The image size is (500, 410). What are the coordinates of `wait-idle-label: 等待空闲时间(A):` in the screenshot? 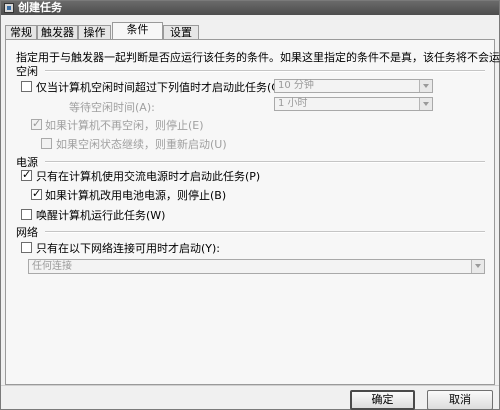 It's located at (112, 107).